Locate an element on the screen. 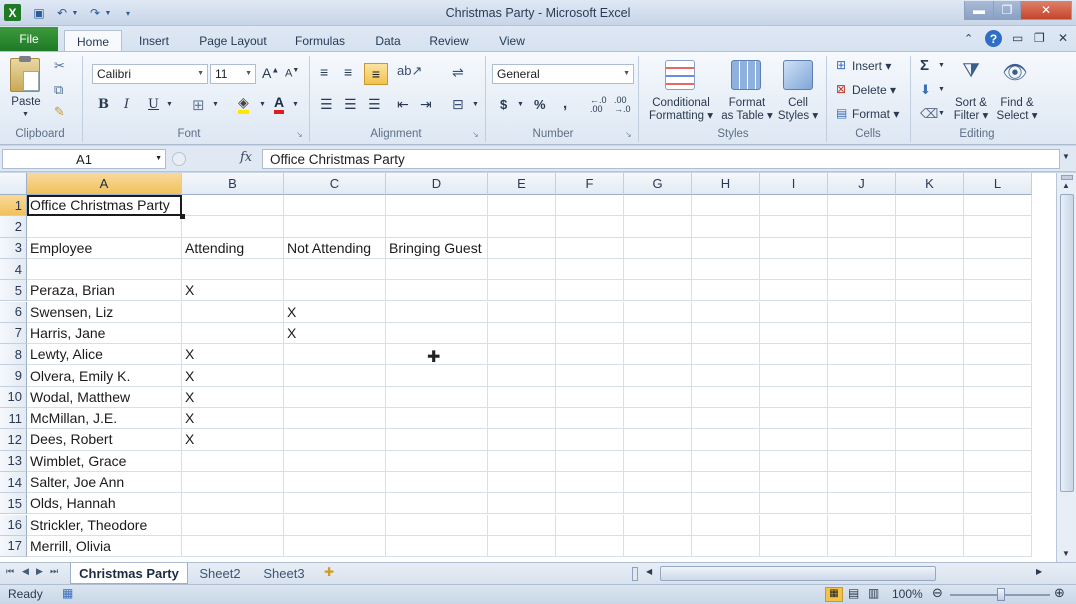 This screenshot has width=1076, height=604. select-all-corner is located at coordinates (13, 184).